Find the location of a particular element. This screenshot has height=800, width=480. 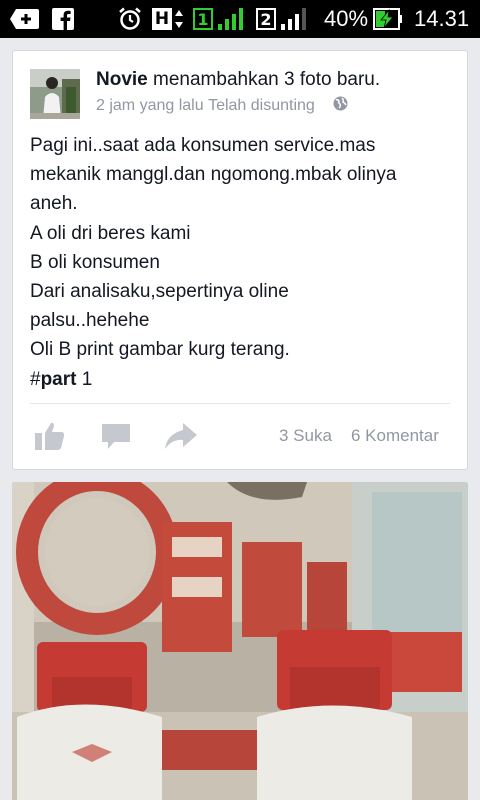

share-icon is located at coordinates (181, 438).